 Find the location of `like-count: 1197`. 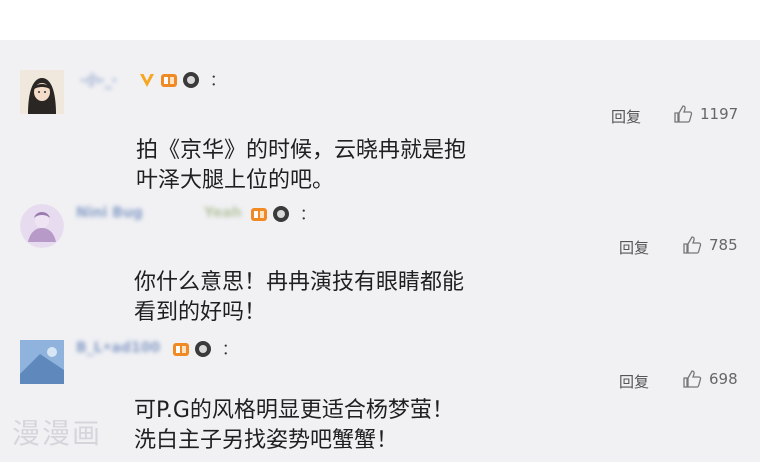

like-count: 1197 is located at coordinates (719, 114).